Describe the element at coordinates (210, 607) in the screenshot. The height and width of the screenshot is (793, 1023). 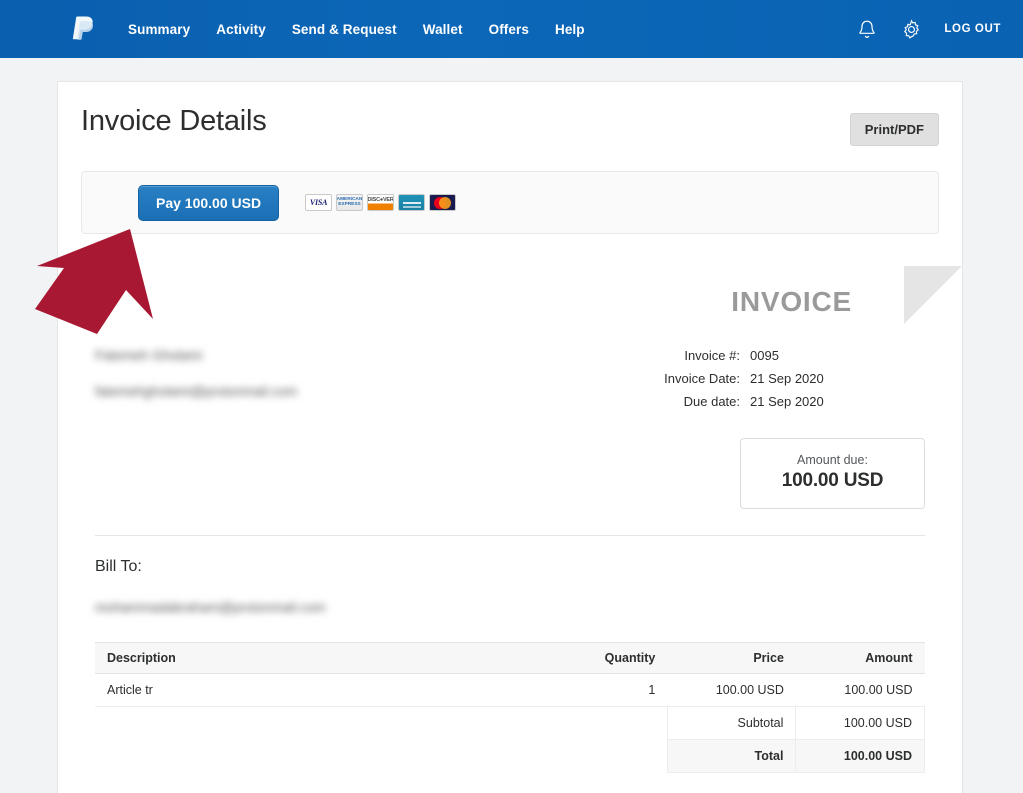
I see `bill-to-email-redacted: mohammadabraham@protonmail.com` at that location.